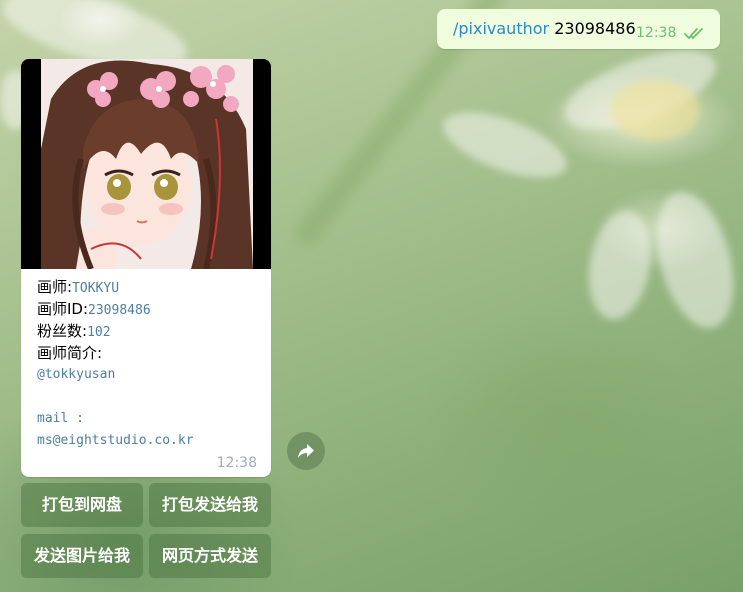 The height and width of the screenshot is (592, 743). What do you see at coordinates (82, 505) in the screenshot?
I see `pack-to-cloud-button: 打包到网盘` at bounding box center [82, 505].